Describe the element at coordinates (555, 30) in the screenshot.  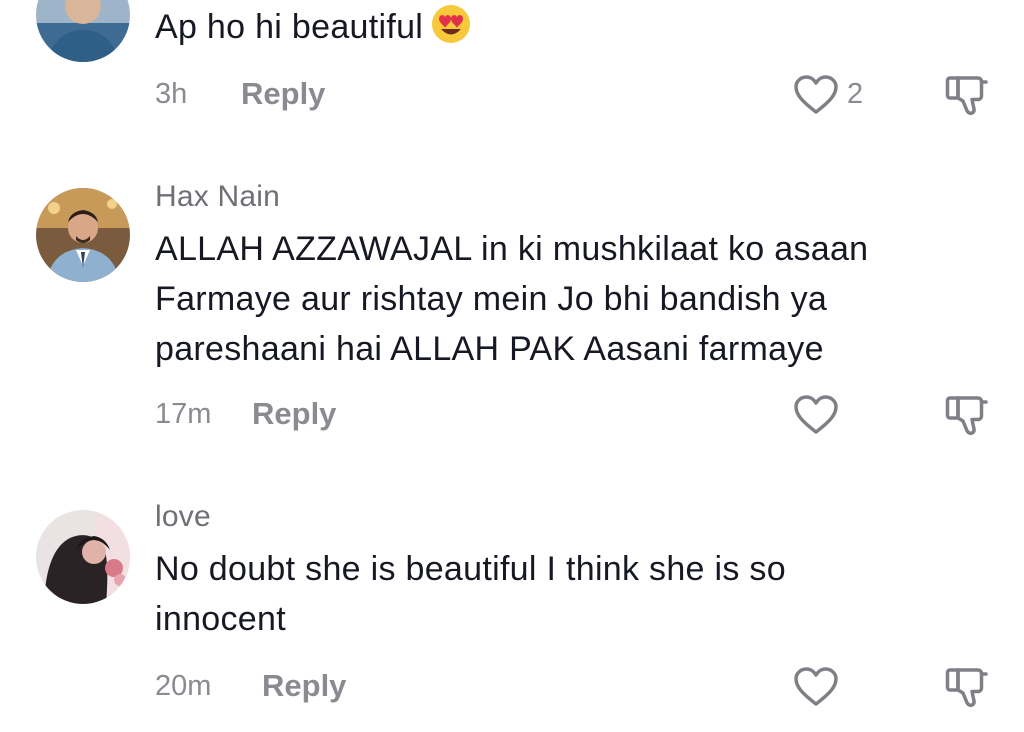
I see `comment-text: Ap ho hi beautiful` at that location.